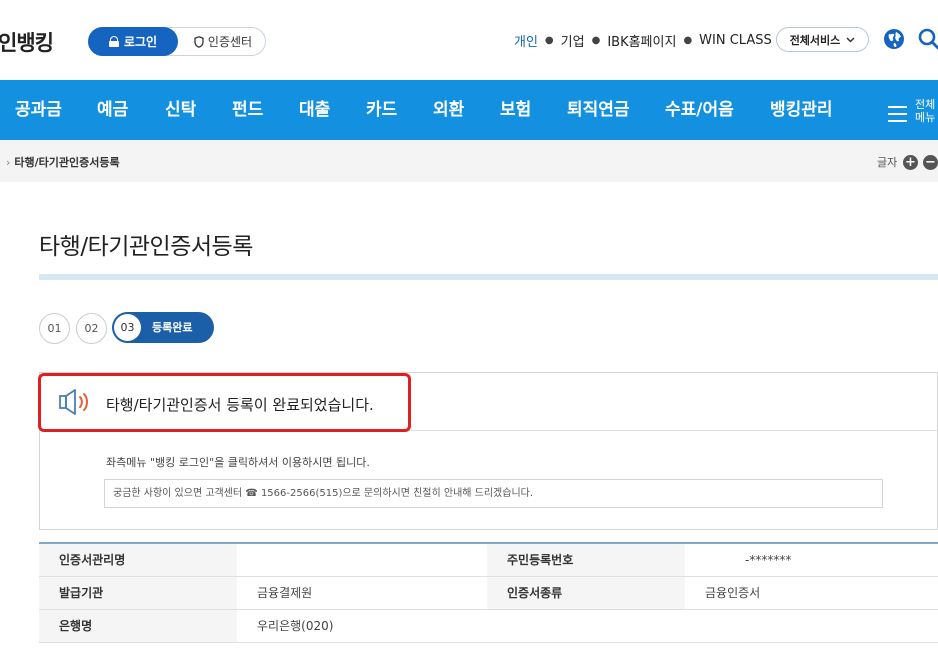 This screenshot has height=648, width=938. Describe the element at coordinates (930, 162) in the screenshot. I see `zoom-out-button: −` at that location.